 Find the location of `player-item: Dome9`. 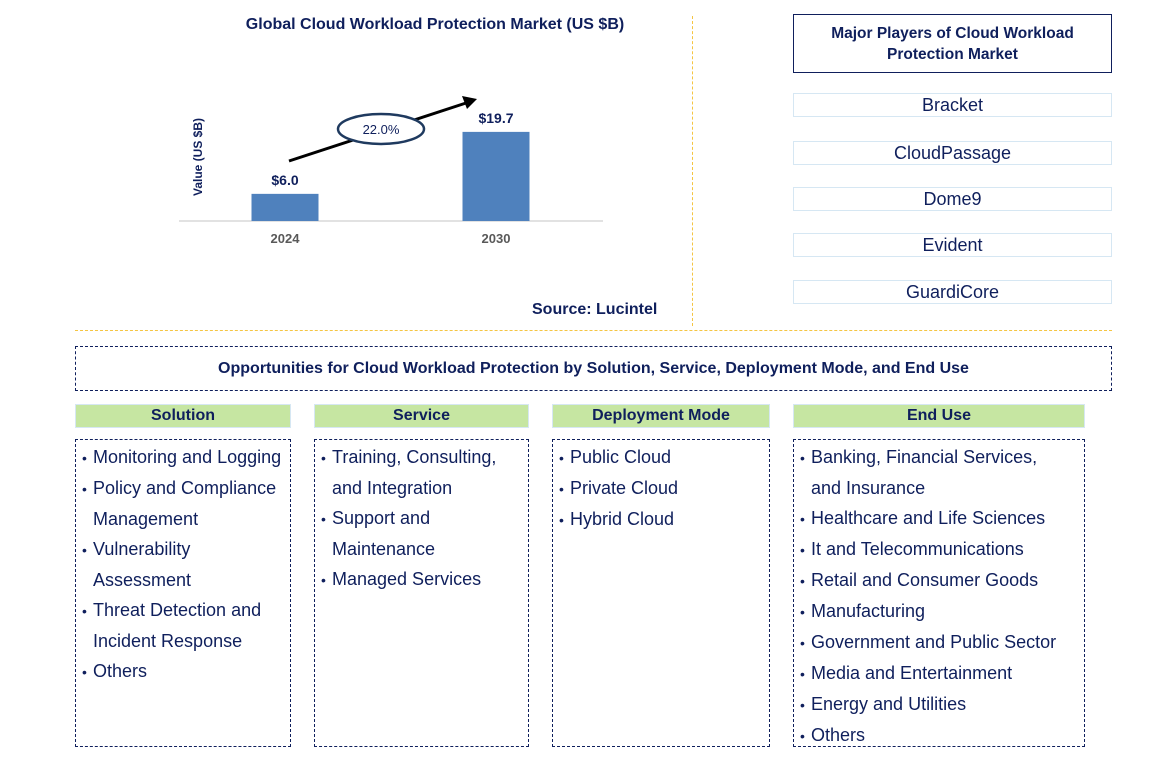

player-item: Dome9 is located at coordinates (952, 199).